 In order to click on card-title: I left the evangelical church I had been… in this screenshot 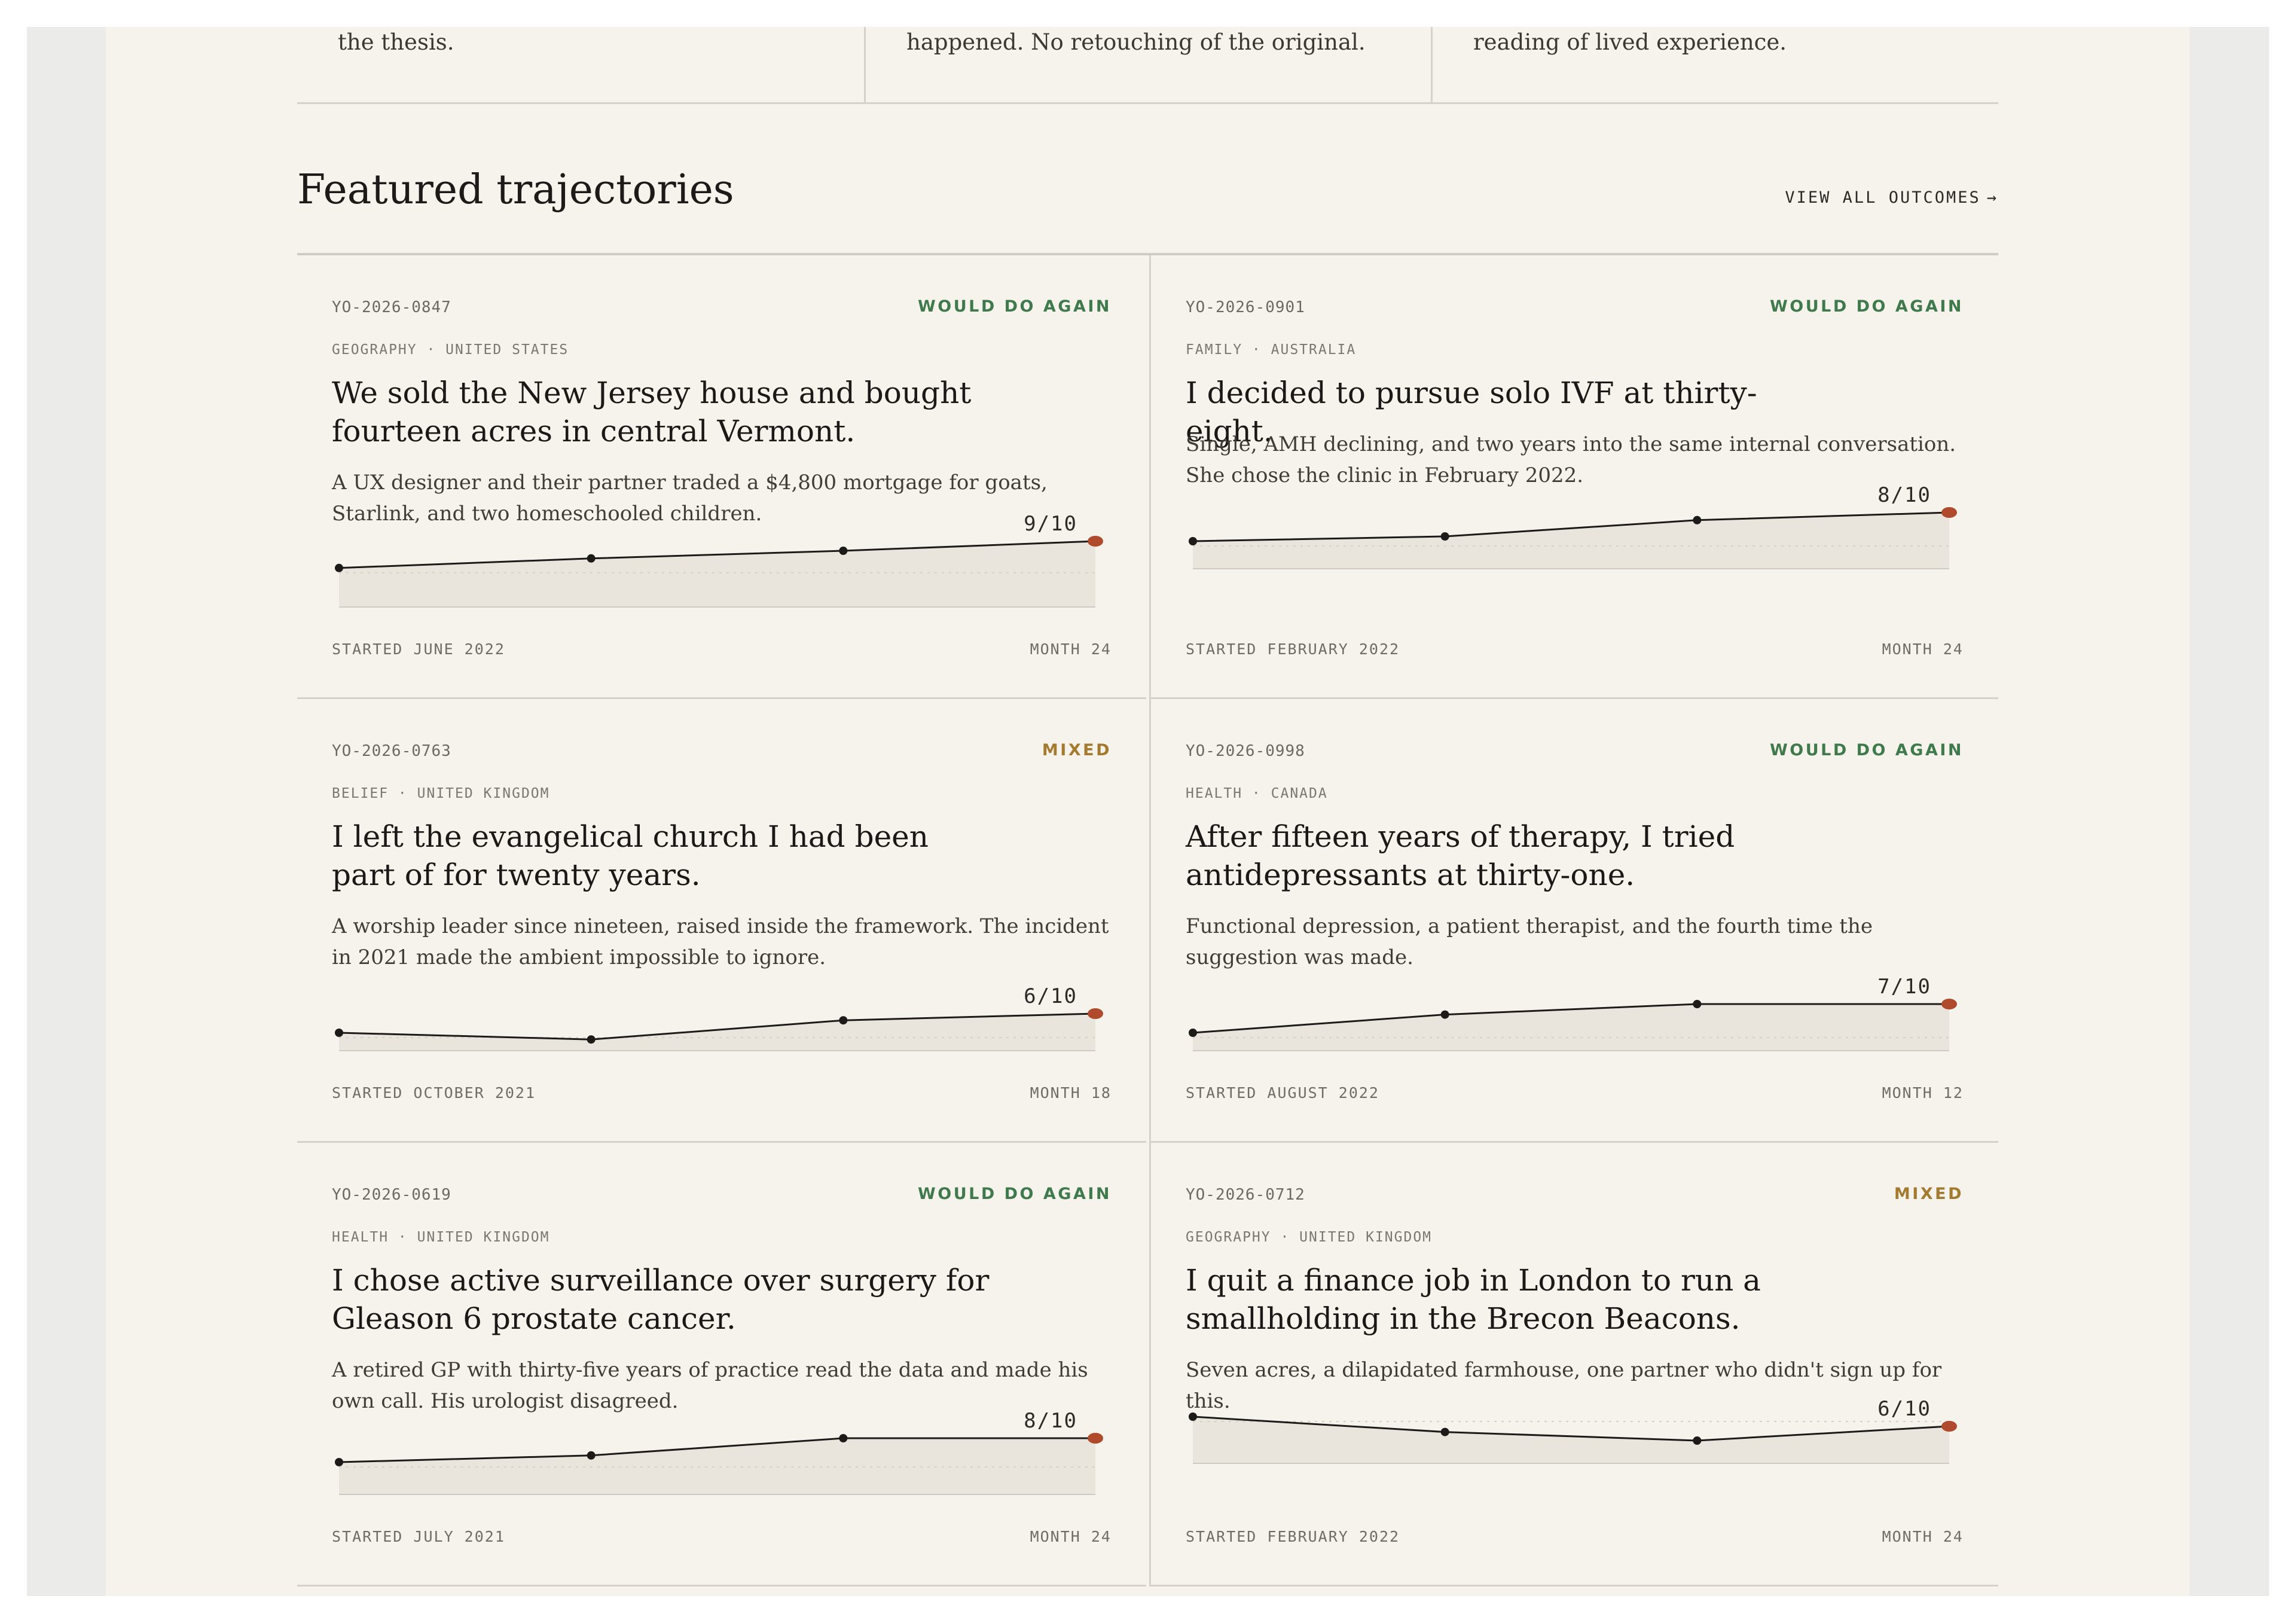, I will do `click(661, 855)`.